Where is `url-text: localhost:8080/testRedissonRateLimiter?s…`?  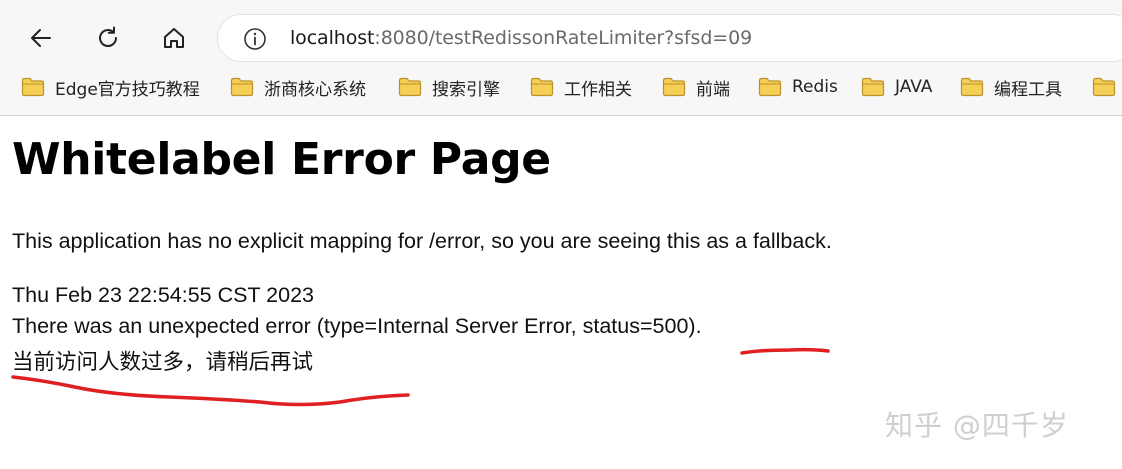 url-text: localhost:8080/testRedissonRateLimiter?s… is located at coordinates (521, 38).